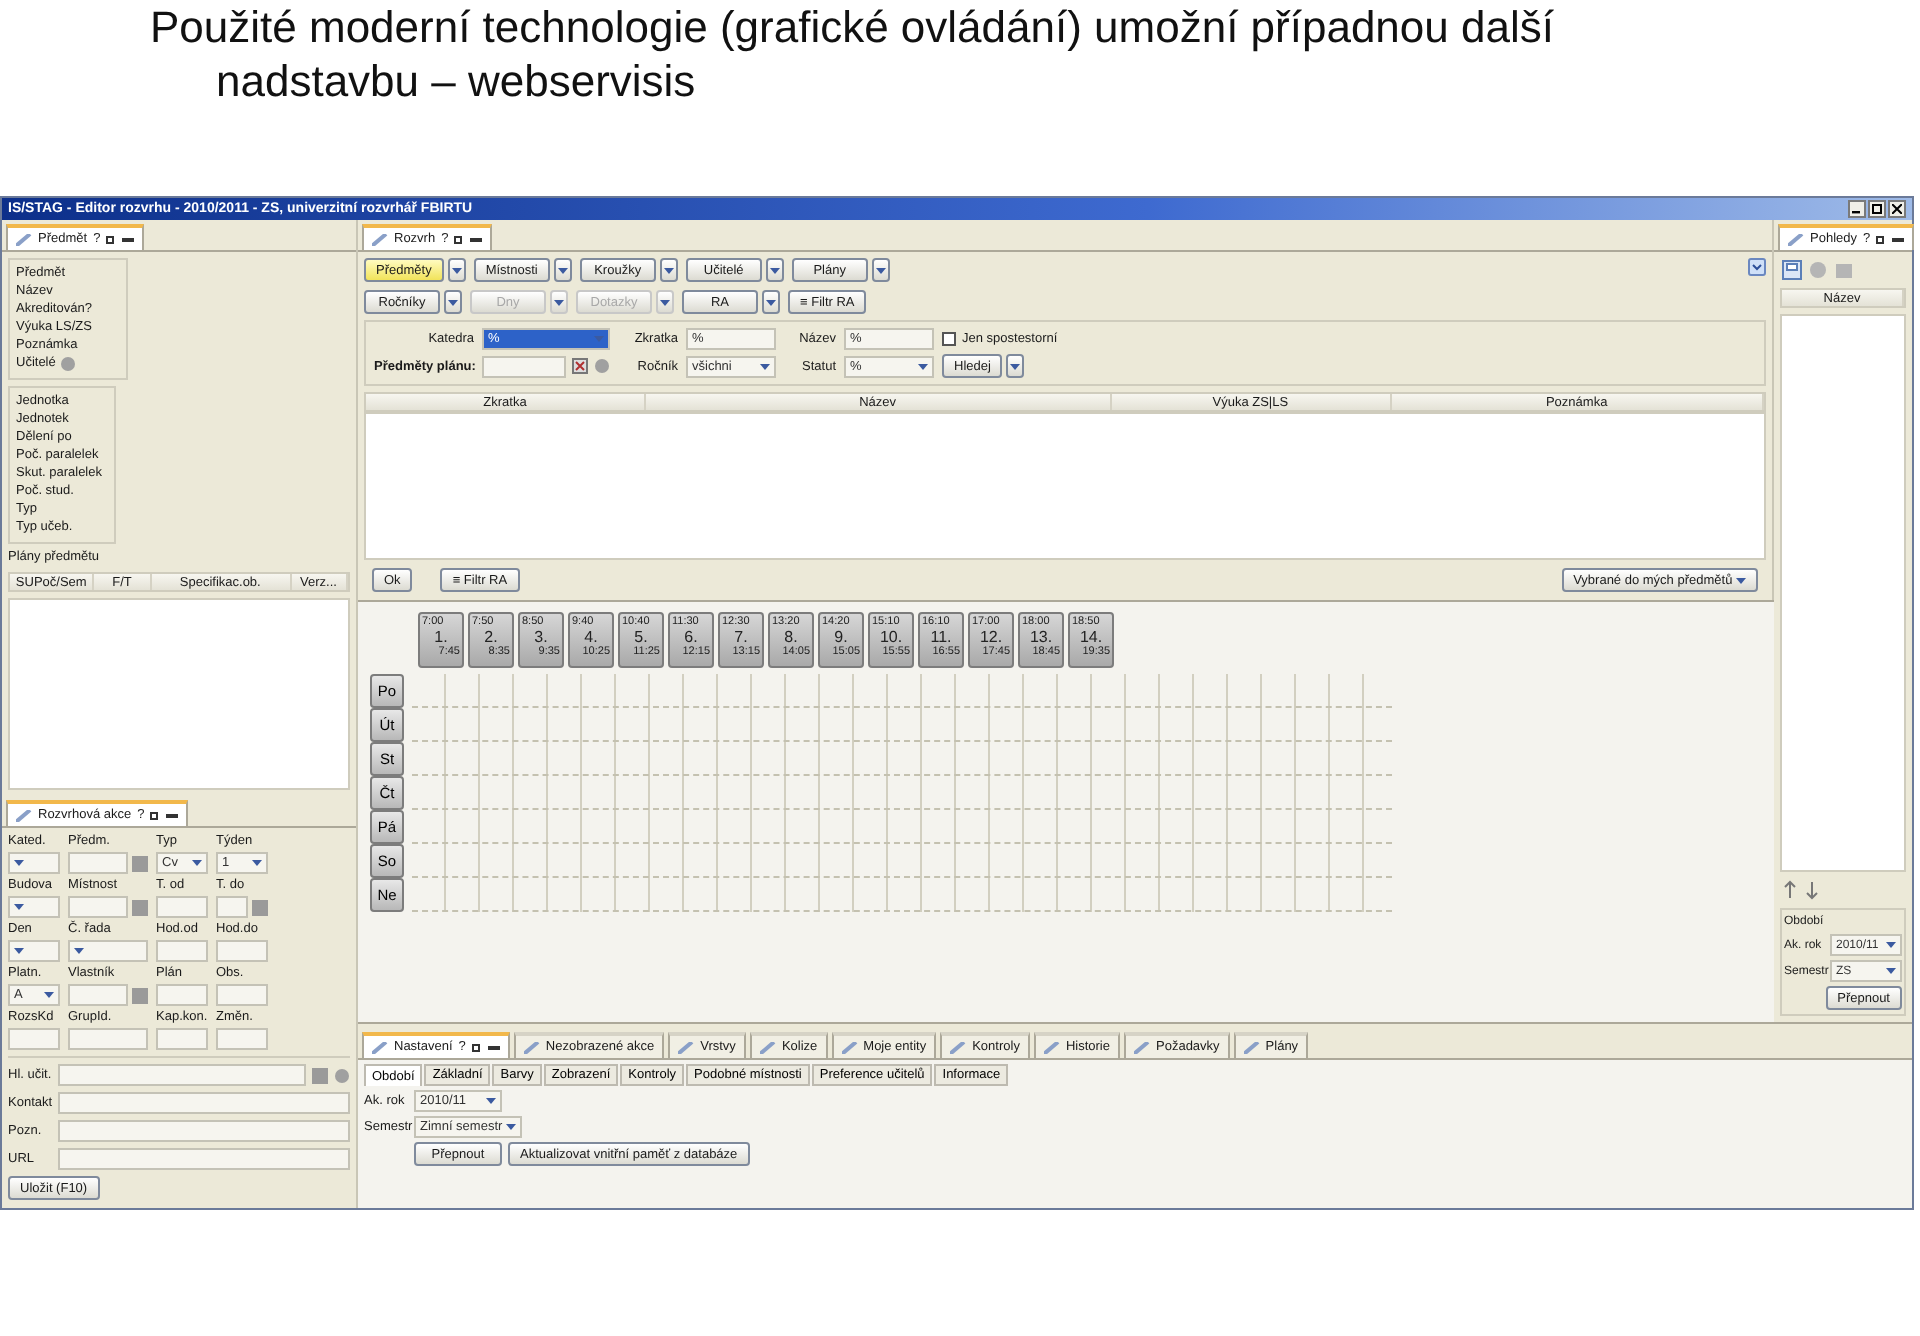  Describe the element at coordinates (852, 55) in the screenshot. I see `heading-text: Použité moderní technologie (grafické ovládání) umožní případnou další nadstavbu – webservisis` at that location.